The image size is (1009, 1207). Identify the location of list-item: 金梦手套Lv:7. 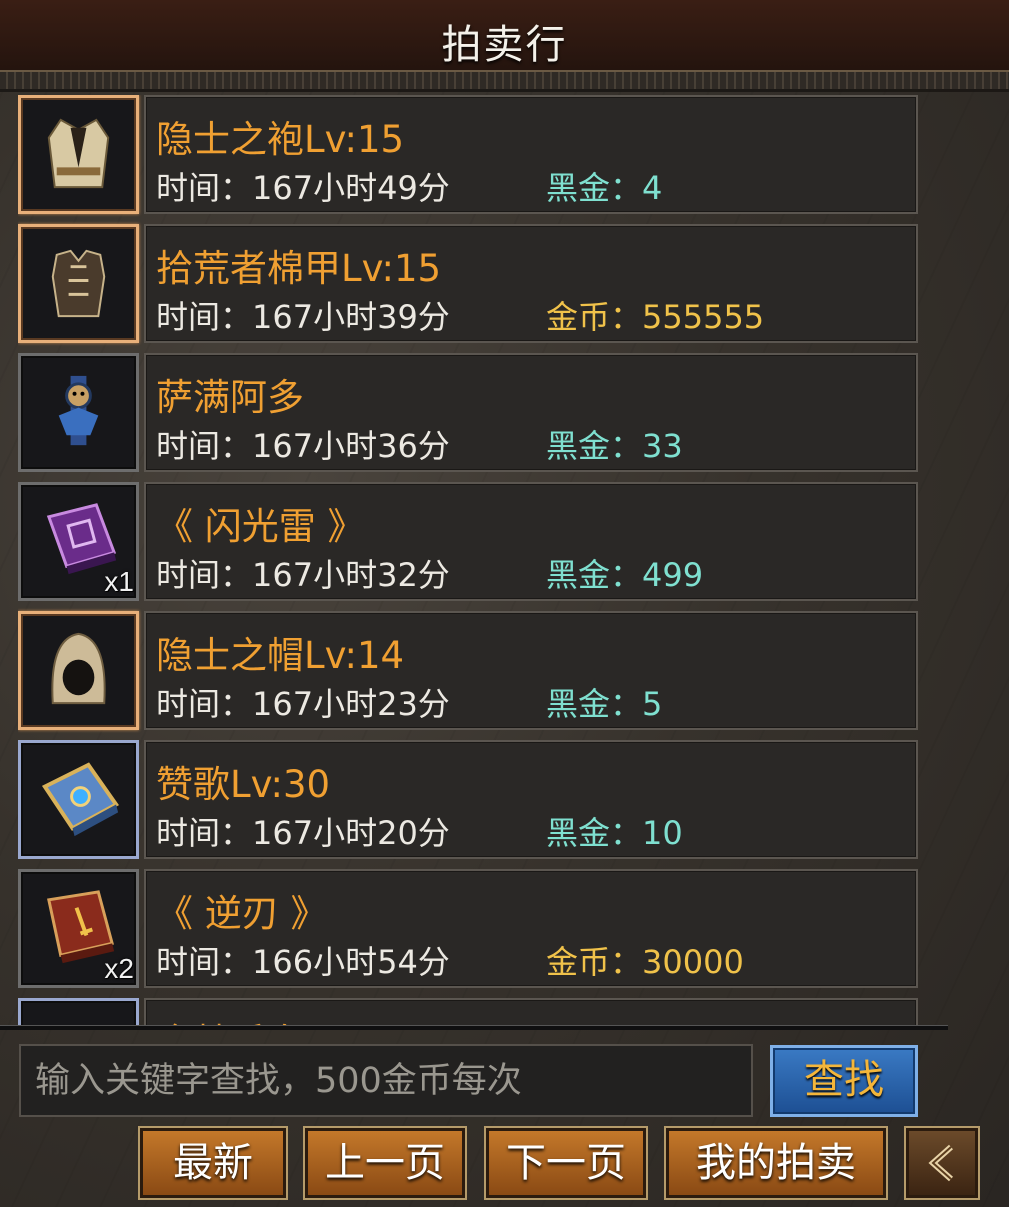
(469, 1011).